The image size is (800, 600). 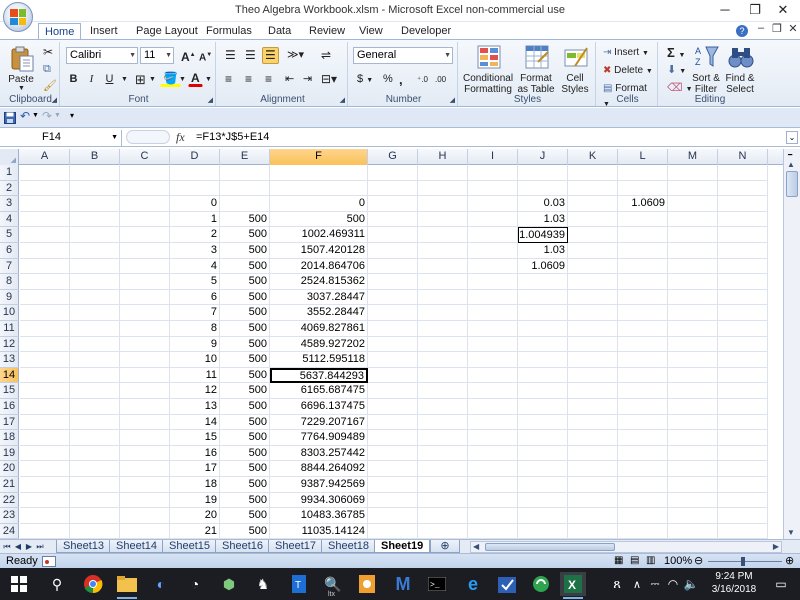 I want to click on cell-n8, so click(x=743, y=282).